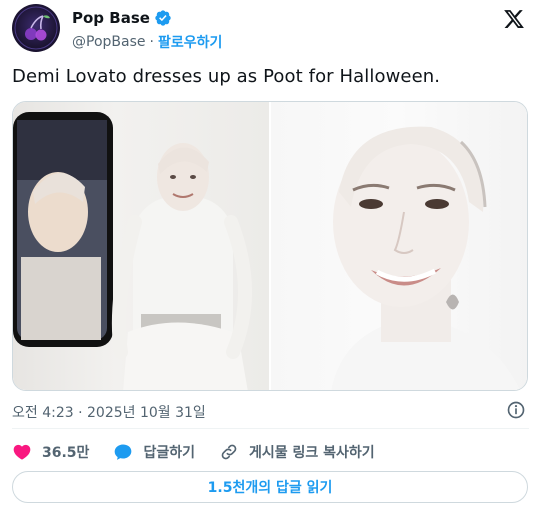  Describe the element at coordinates (270, 428) in the screenshot. I see `divider` at that location.